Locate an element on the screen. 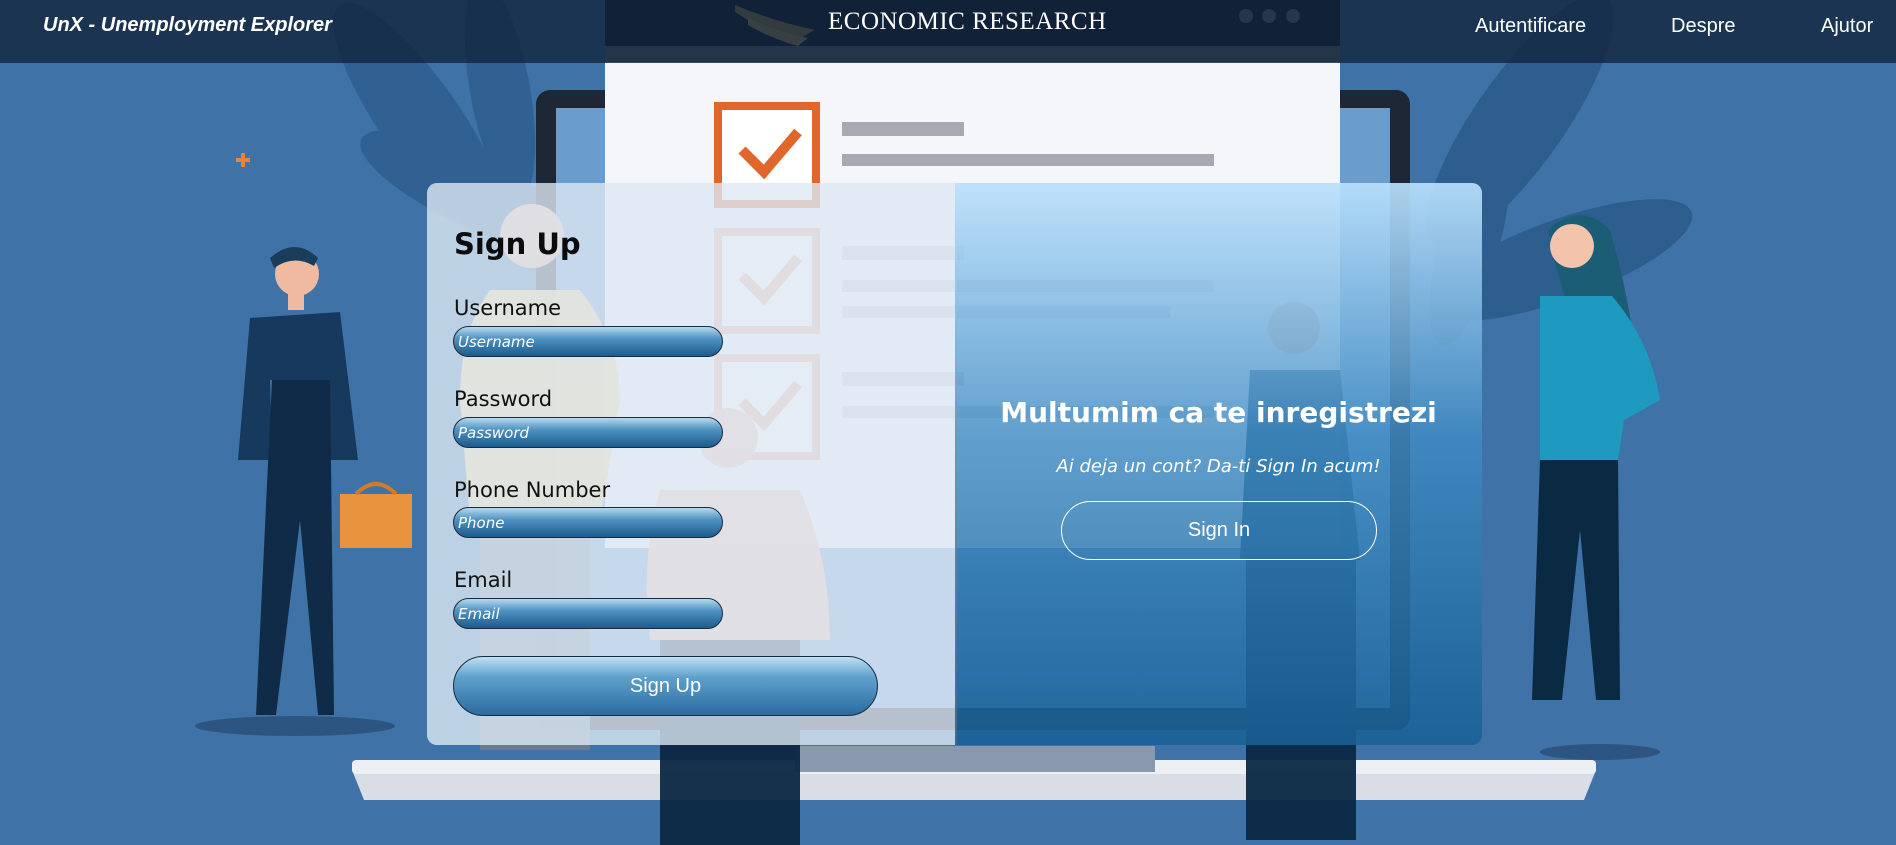 This screenshot has height=845, width=1896. person-right is located at coordinates (1596, 487).